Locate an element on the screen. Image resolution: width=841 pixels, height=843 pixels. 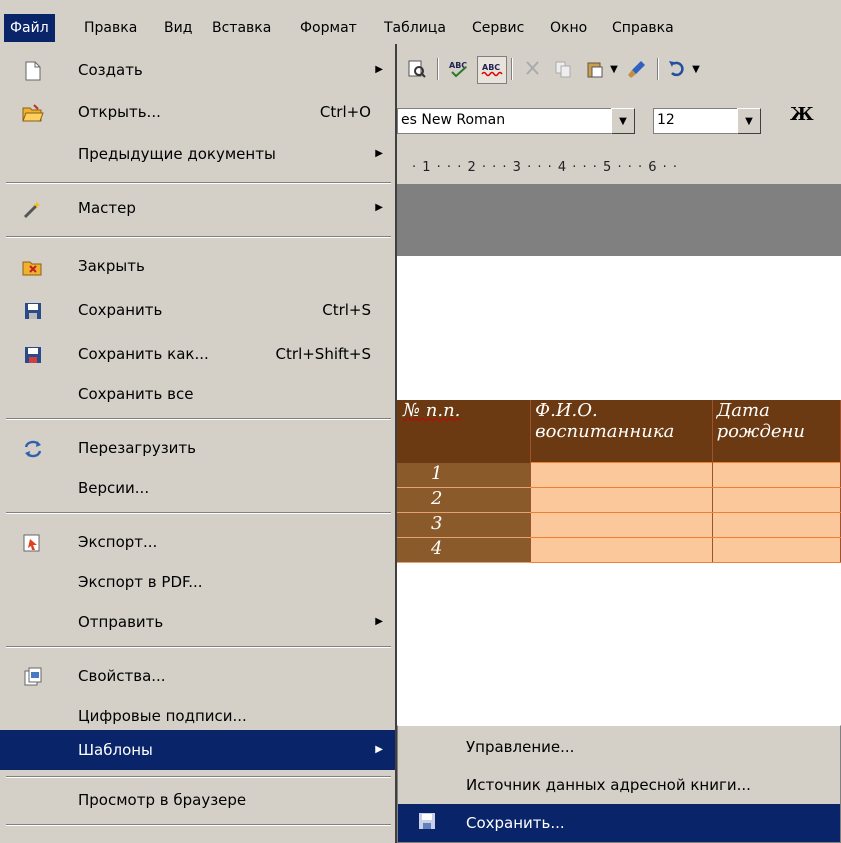
cut-icon is located at coordinates (533, 69).